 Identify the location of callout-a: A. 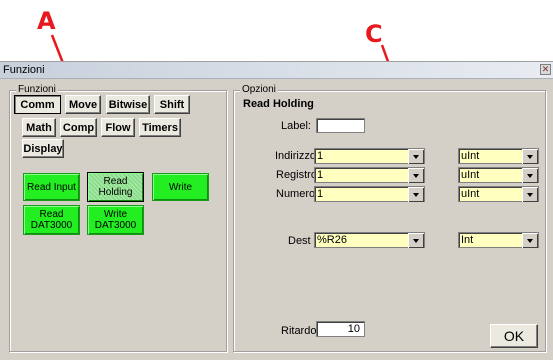
(46, 21).